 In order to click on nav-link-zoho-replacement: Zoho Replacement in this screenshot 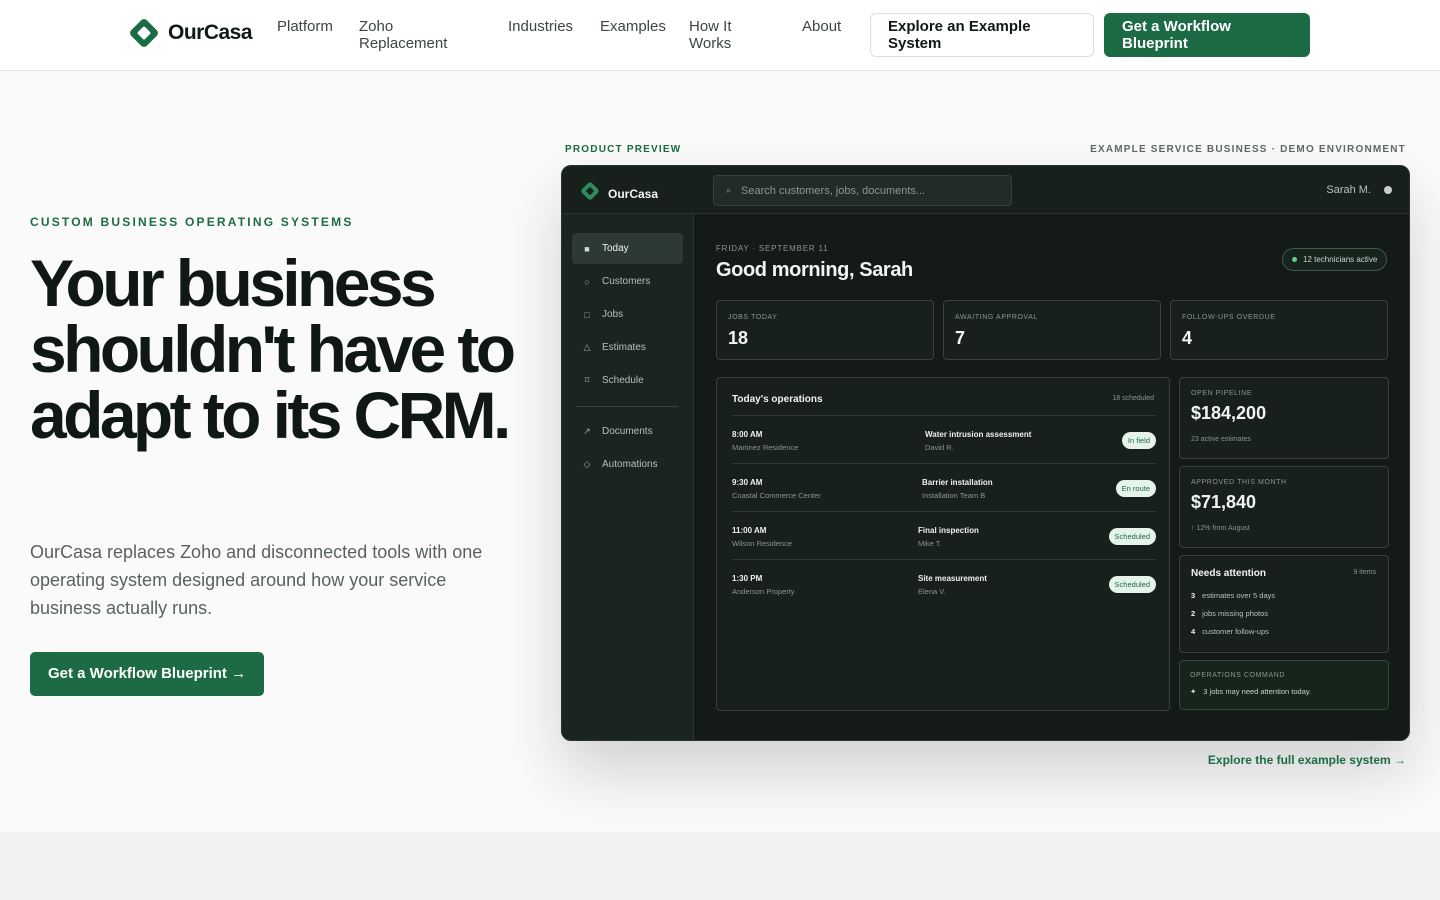, I will do `click(414, 35)`.